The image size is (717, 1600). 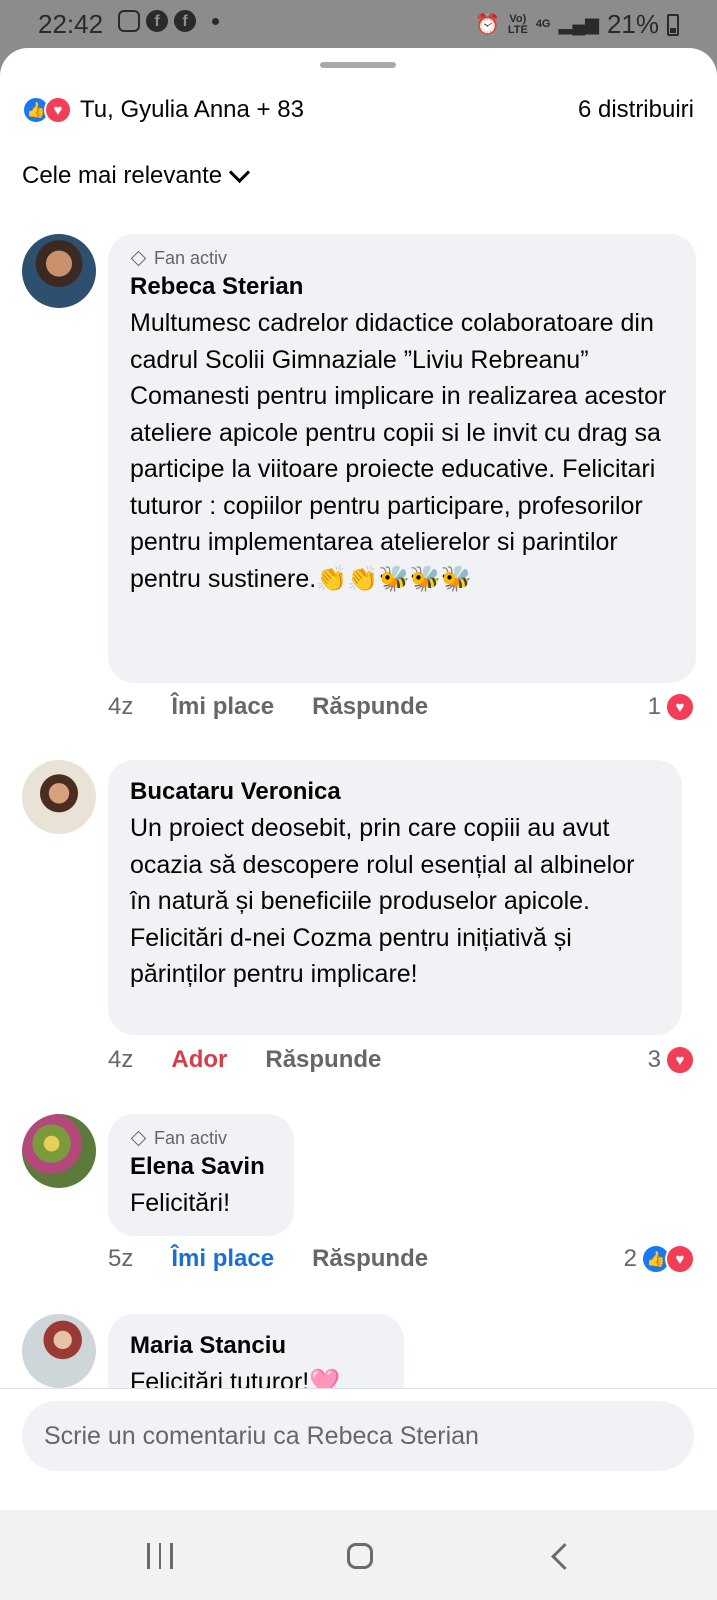 What do you see at coordinates (157, 21) in the screenshot?
I see `facebook-icon: f` at bounding box center [157, 21].